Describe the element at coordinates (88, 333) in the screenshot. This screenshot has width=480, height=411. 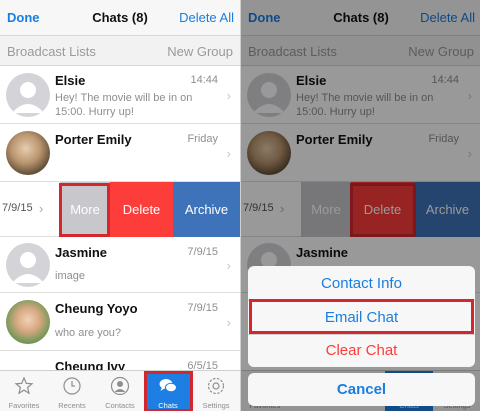
I see `last-message: who are you?` at that location.